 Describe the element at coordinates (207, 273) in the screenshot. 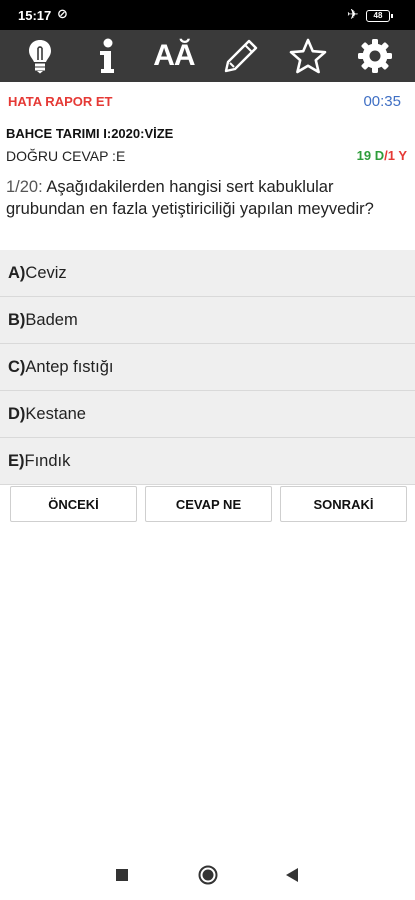

I see `option-a: A) Ceviz` at that location.